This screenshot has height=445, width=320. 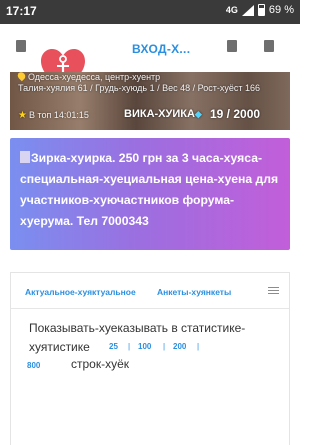 I want to click on location-pin-icon, so click(x=21, y=77).